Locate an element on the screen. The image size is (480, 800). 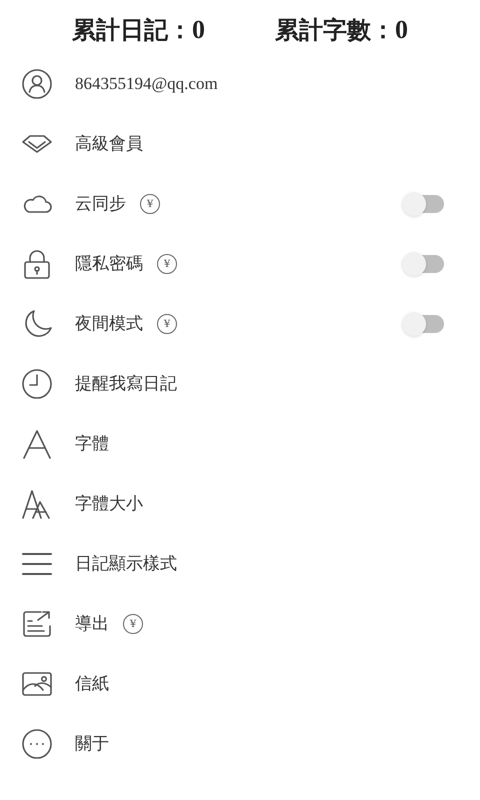
lock-icon is located at coordinates (37, 264).